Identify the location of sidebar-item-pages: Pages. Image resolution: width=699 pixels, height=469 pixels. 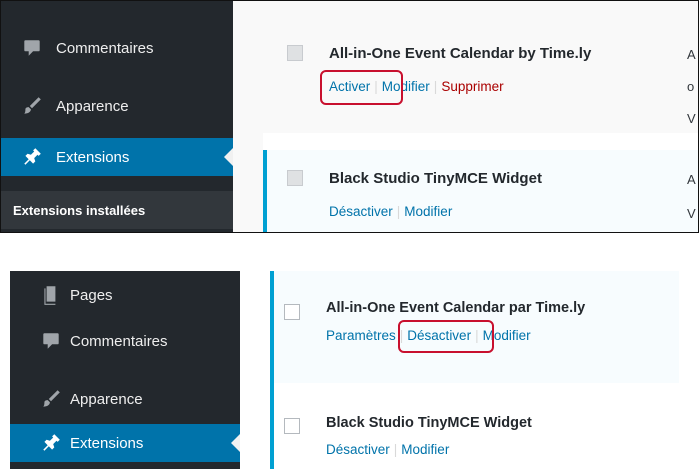
(125, 295).